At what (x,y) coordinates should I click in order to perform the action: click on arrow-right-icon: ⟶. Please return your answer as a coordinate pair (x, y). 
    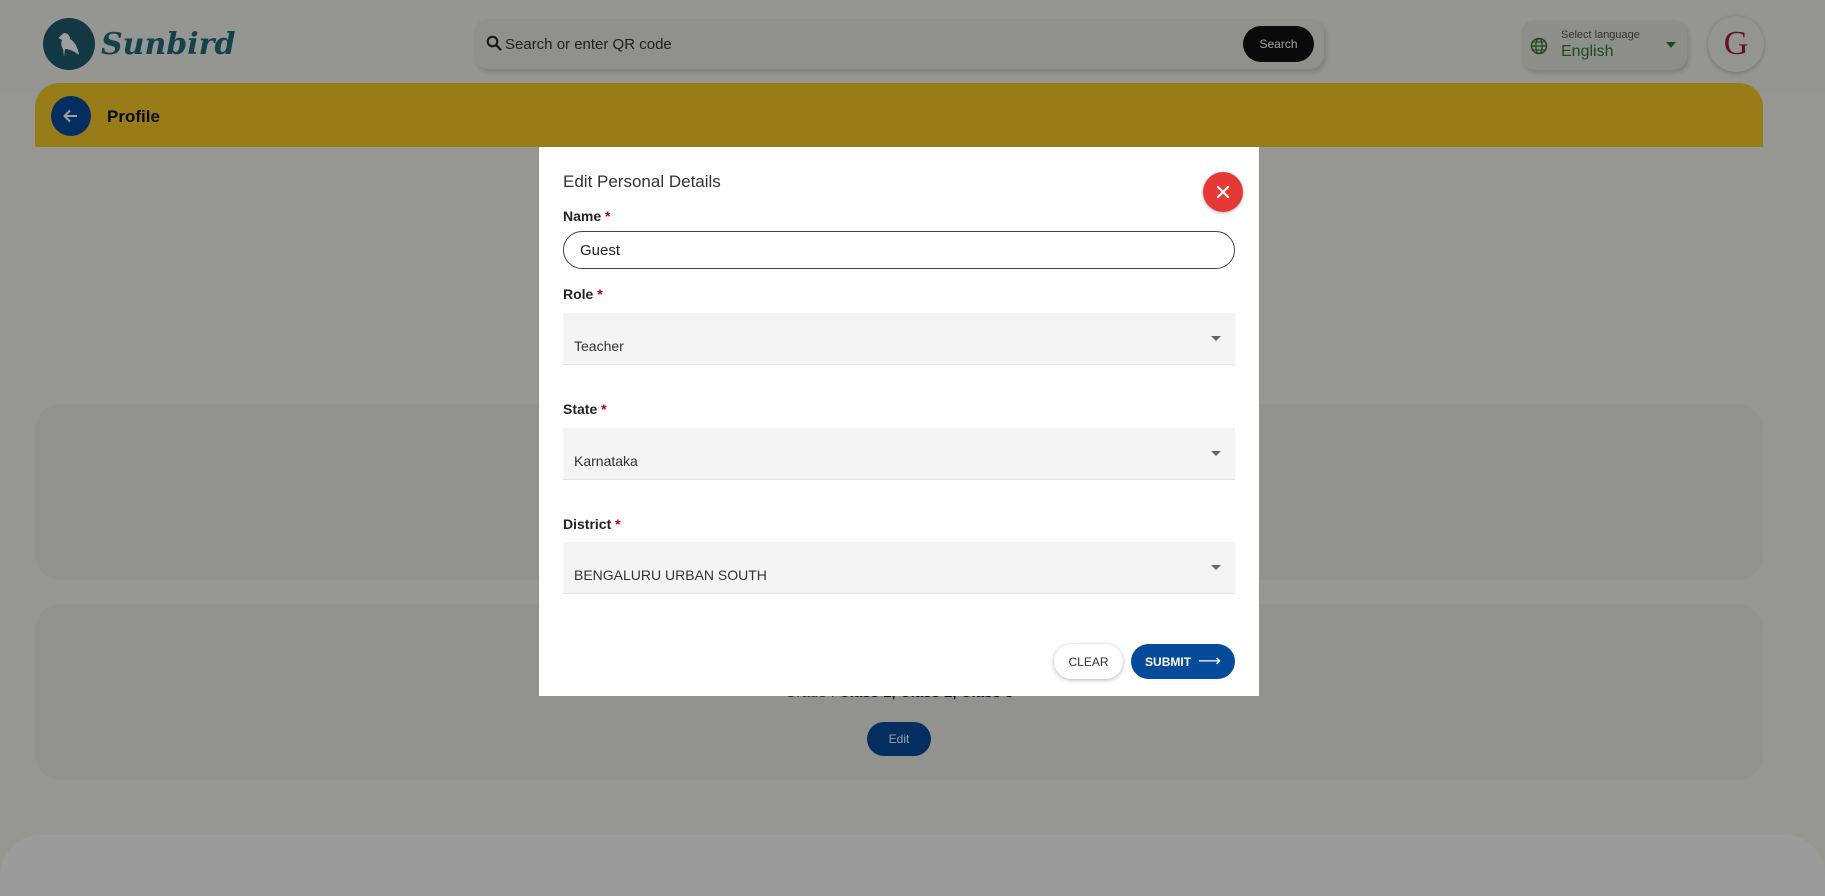
    Looking at the image, I should click on (1209, 661).